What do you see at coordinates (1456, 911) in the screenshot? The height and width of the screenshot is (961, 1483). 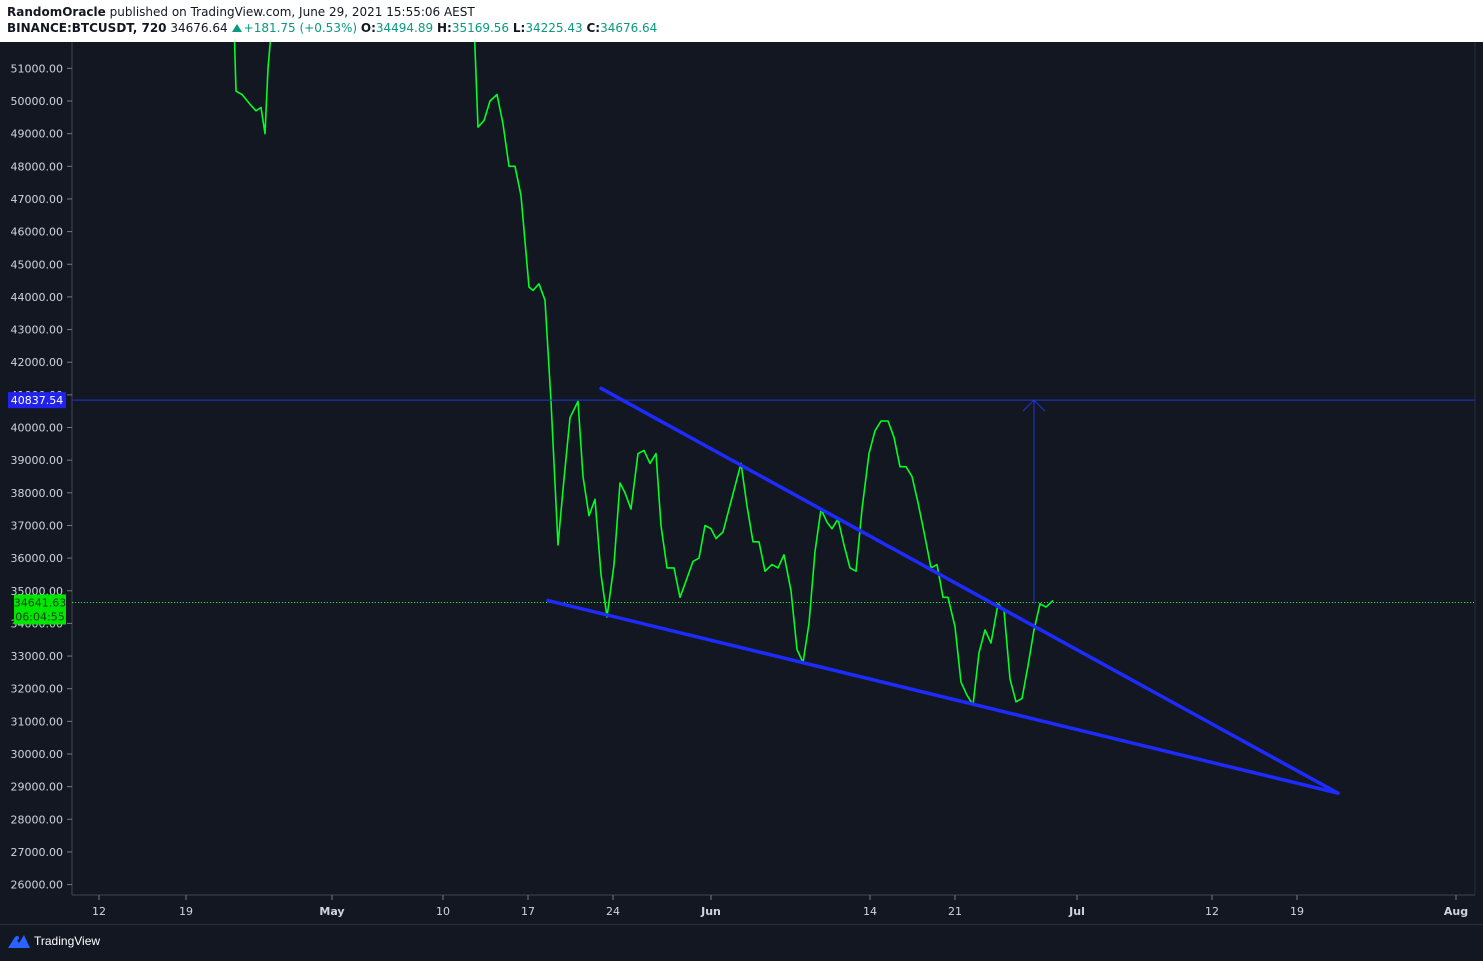 I see `x-tick-label: Aug` at bounding box center [1456, 911].